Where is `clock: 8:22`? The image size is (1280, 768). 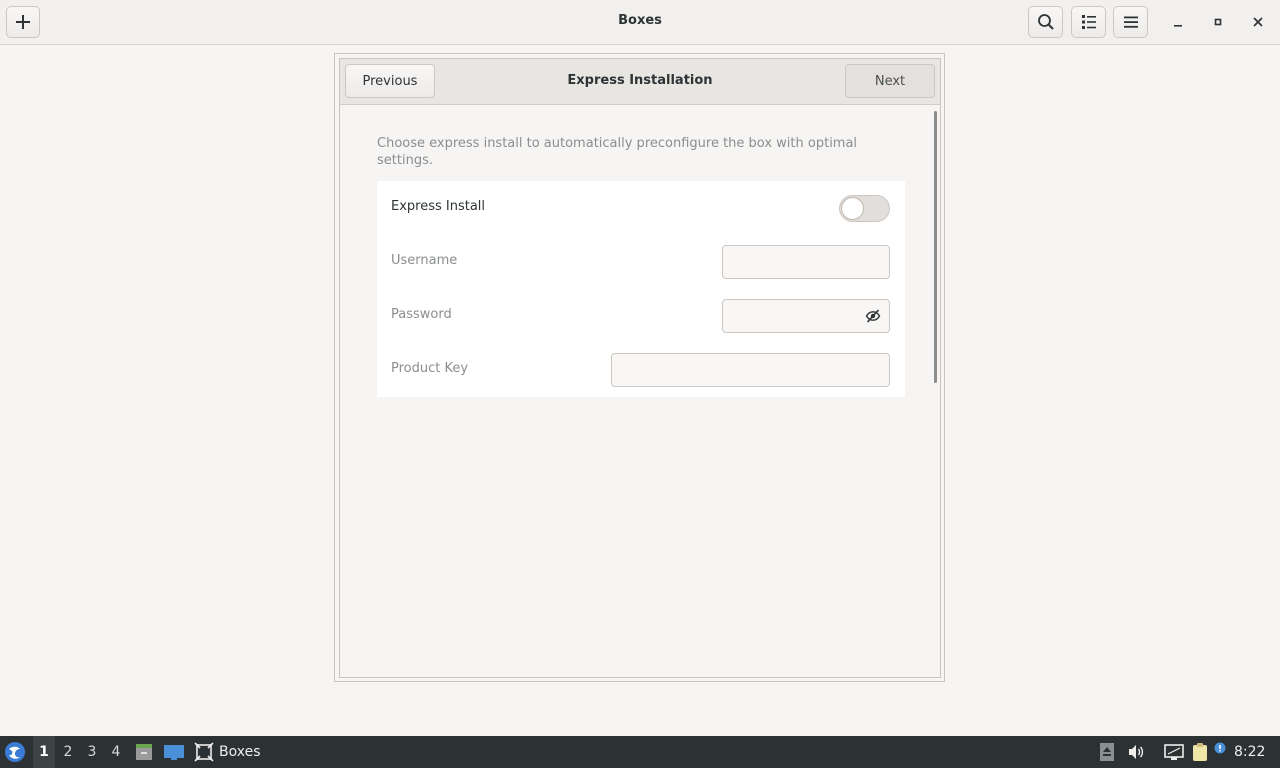 clock: 8:22 is located at coordinates (1249, 752).